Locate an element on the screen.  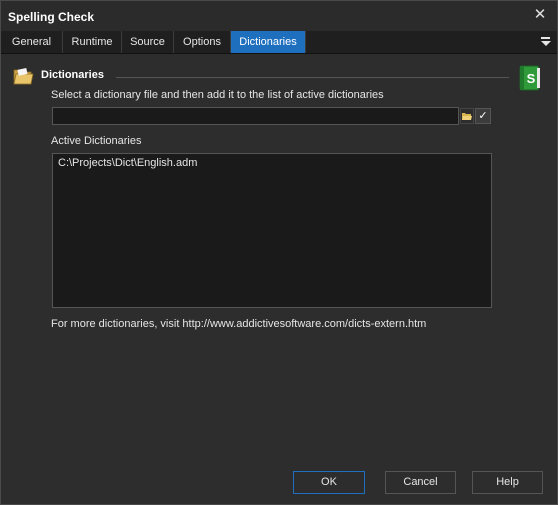
section-divider is located at coordinates (312, 77).